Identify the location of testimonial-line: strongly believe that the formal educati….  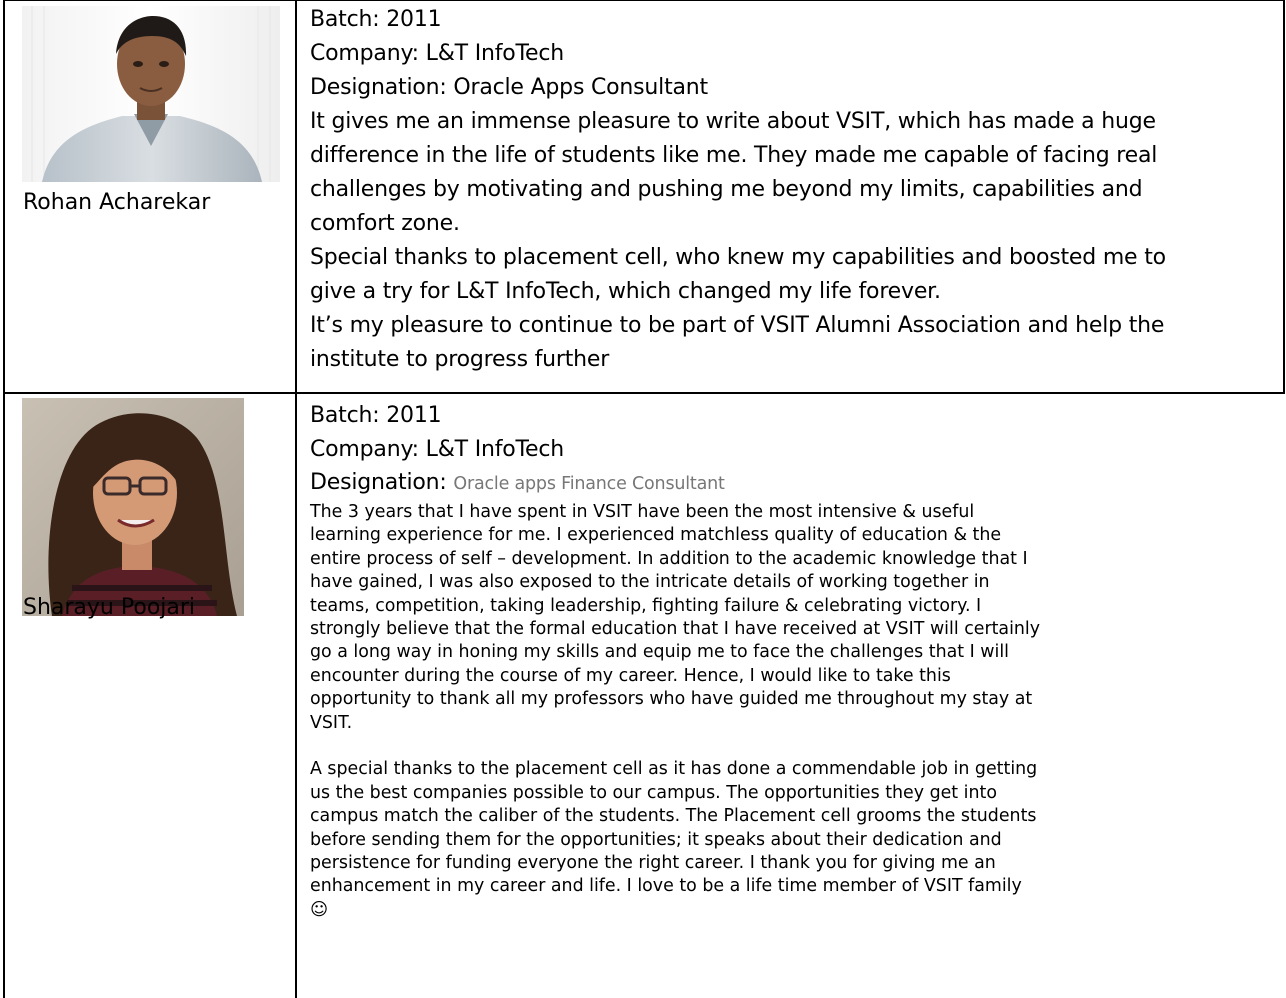
(675, 629).